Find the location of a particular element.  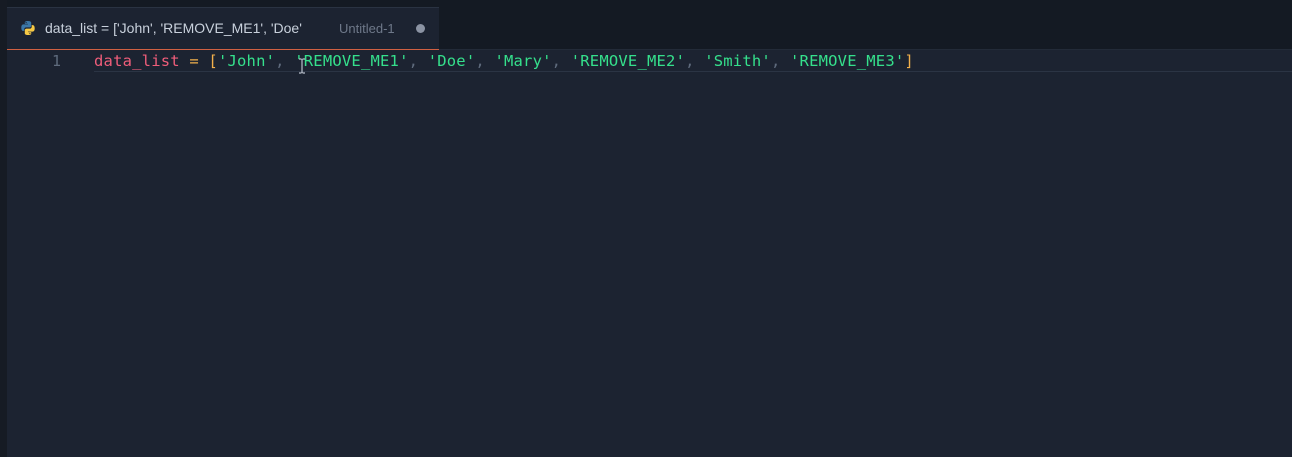

token-string: 'REMOVE_ME1' is located at coordinates (351, 61).